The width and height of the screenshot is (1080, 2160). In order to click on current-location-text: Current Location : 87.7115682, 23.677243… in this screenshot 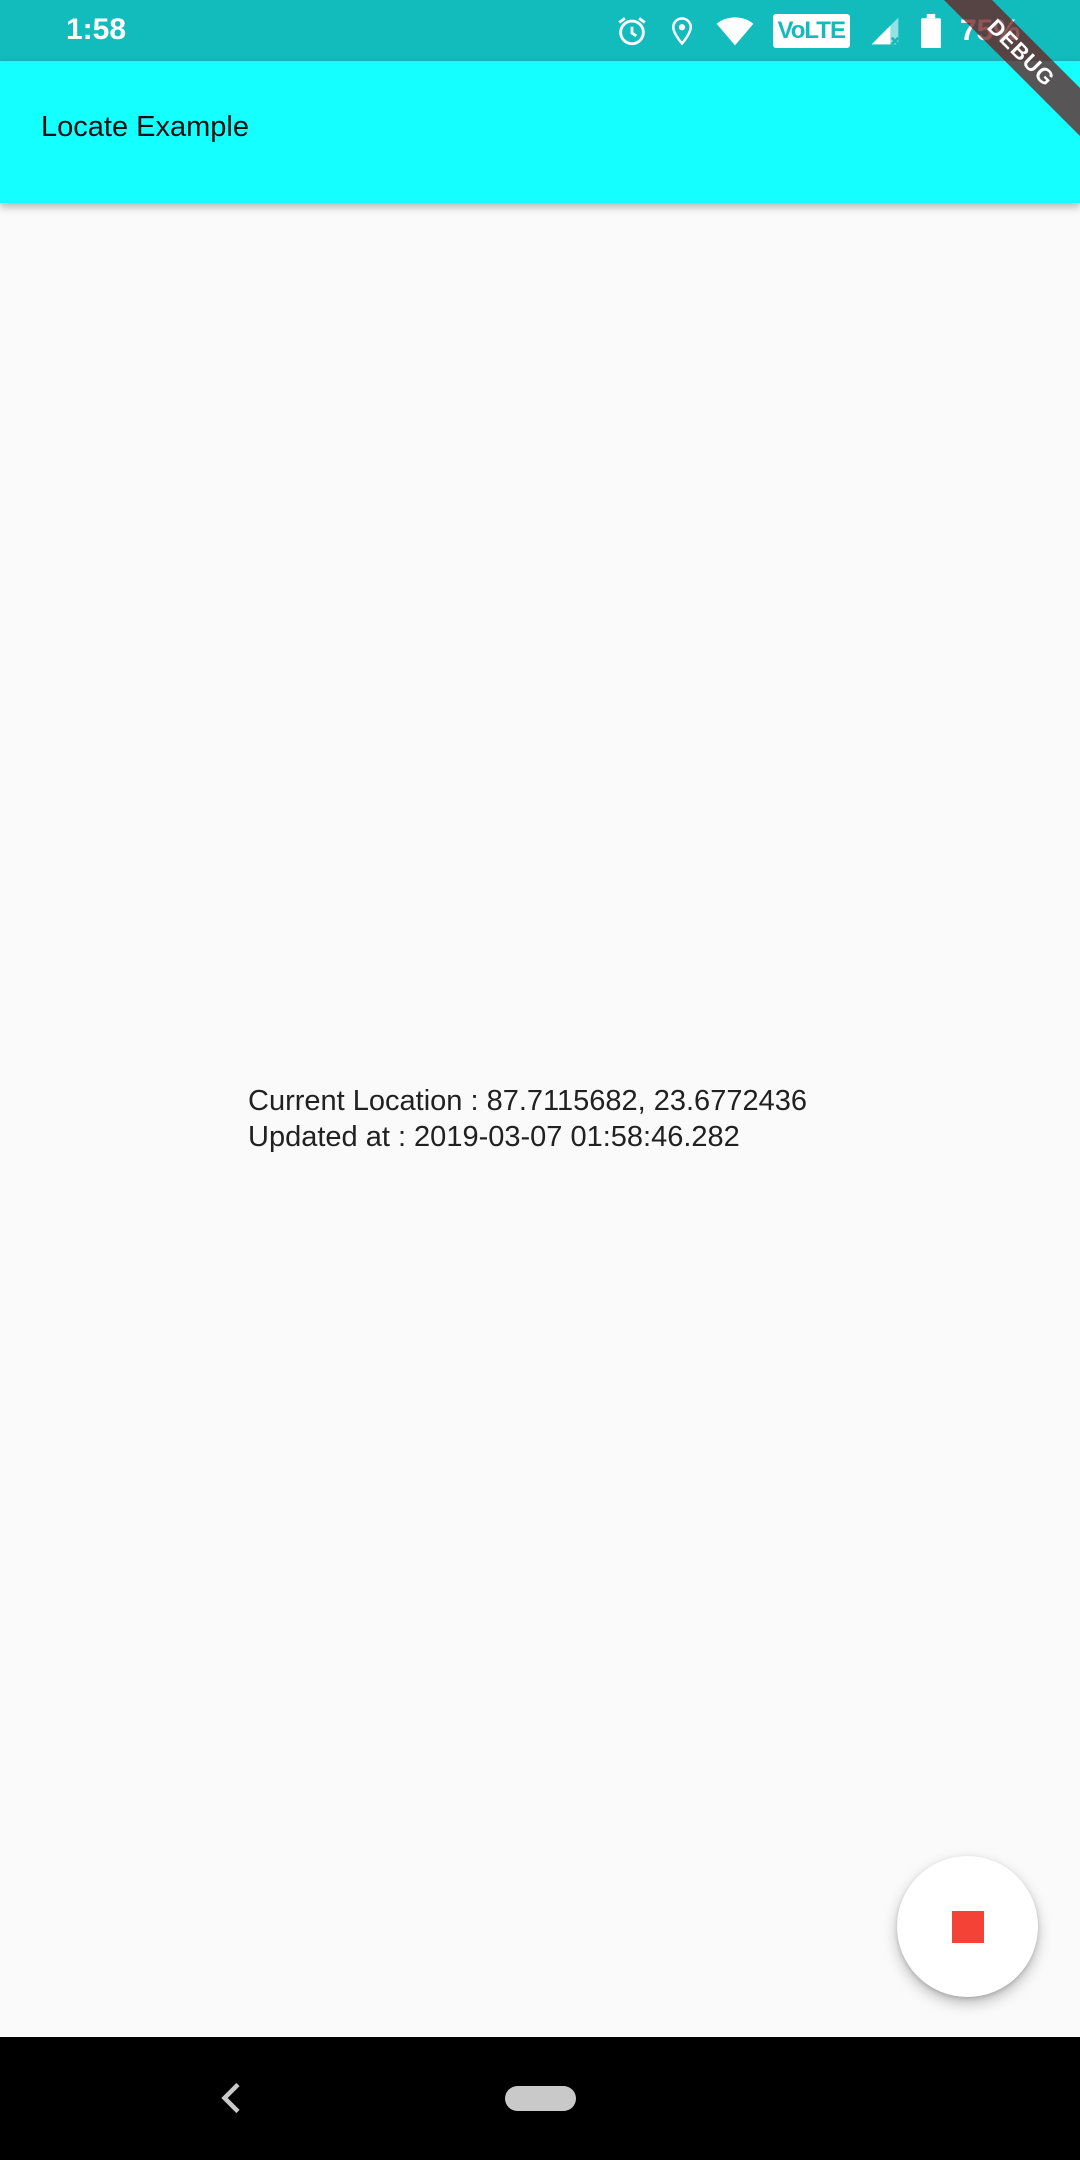, I will do `click(527, 1101)`.